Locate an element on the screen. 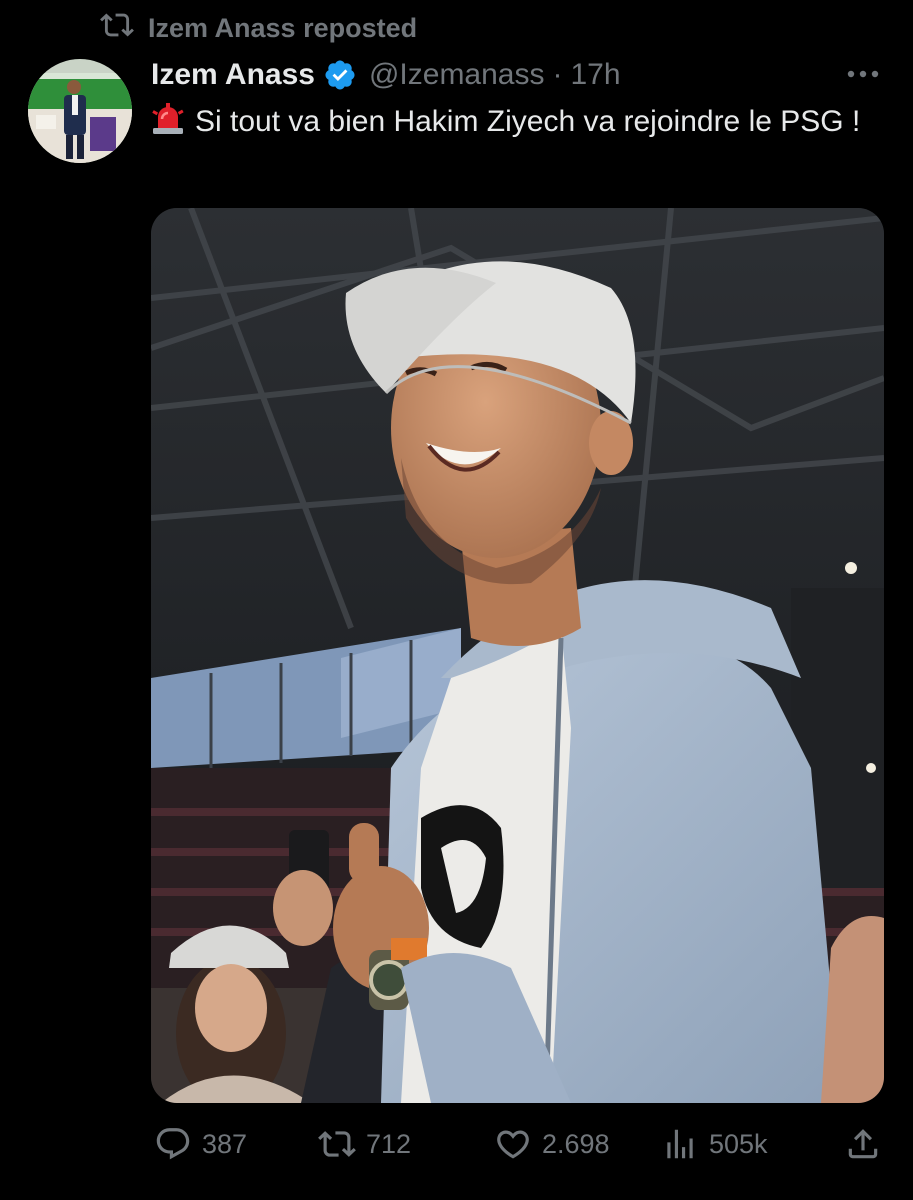 The width and height of the screenshot is (913, 1200). repost-banner-text: Izem Anass reposted is located at coordinates (283, 27).